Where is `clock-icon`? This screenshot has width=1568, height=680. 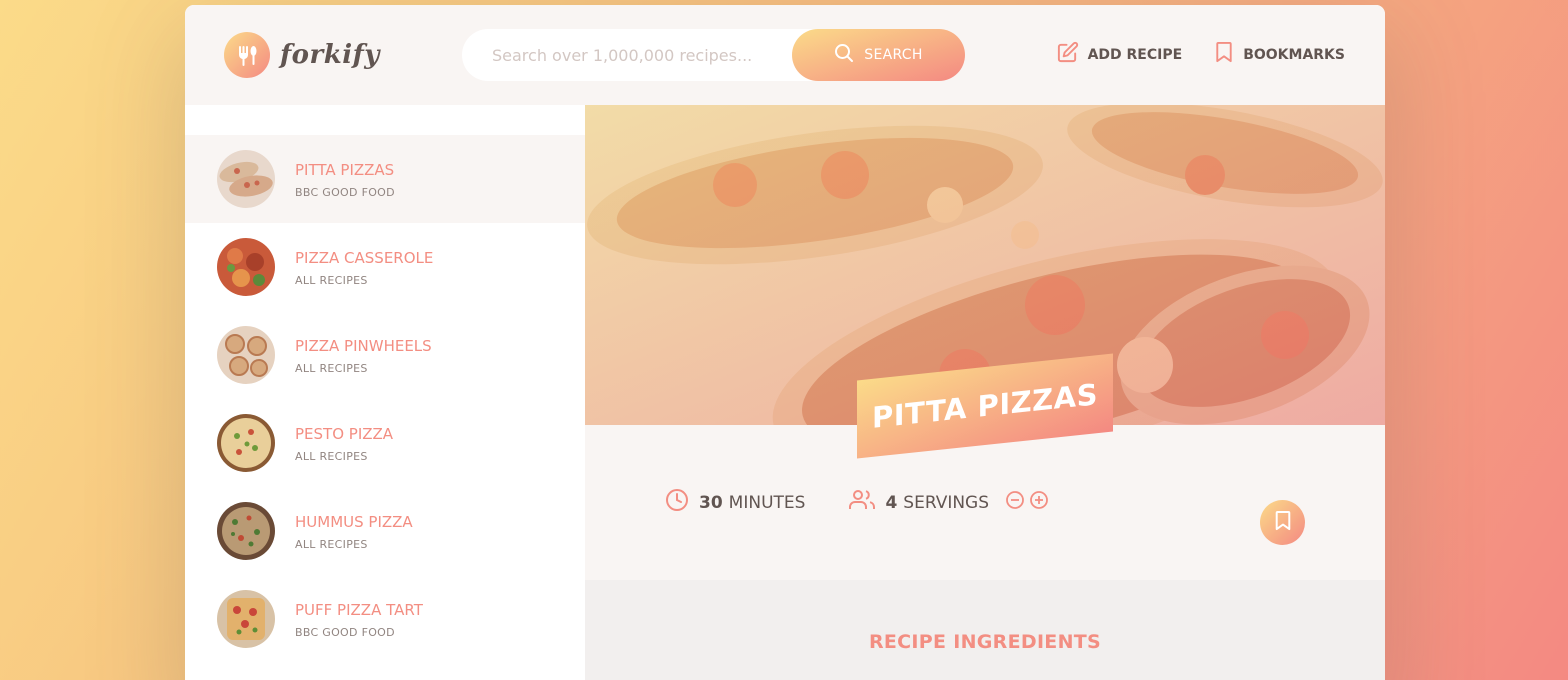 clock-icon is located at coordinates (677, 502).